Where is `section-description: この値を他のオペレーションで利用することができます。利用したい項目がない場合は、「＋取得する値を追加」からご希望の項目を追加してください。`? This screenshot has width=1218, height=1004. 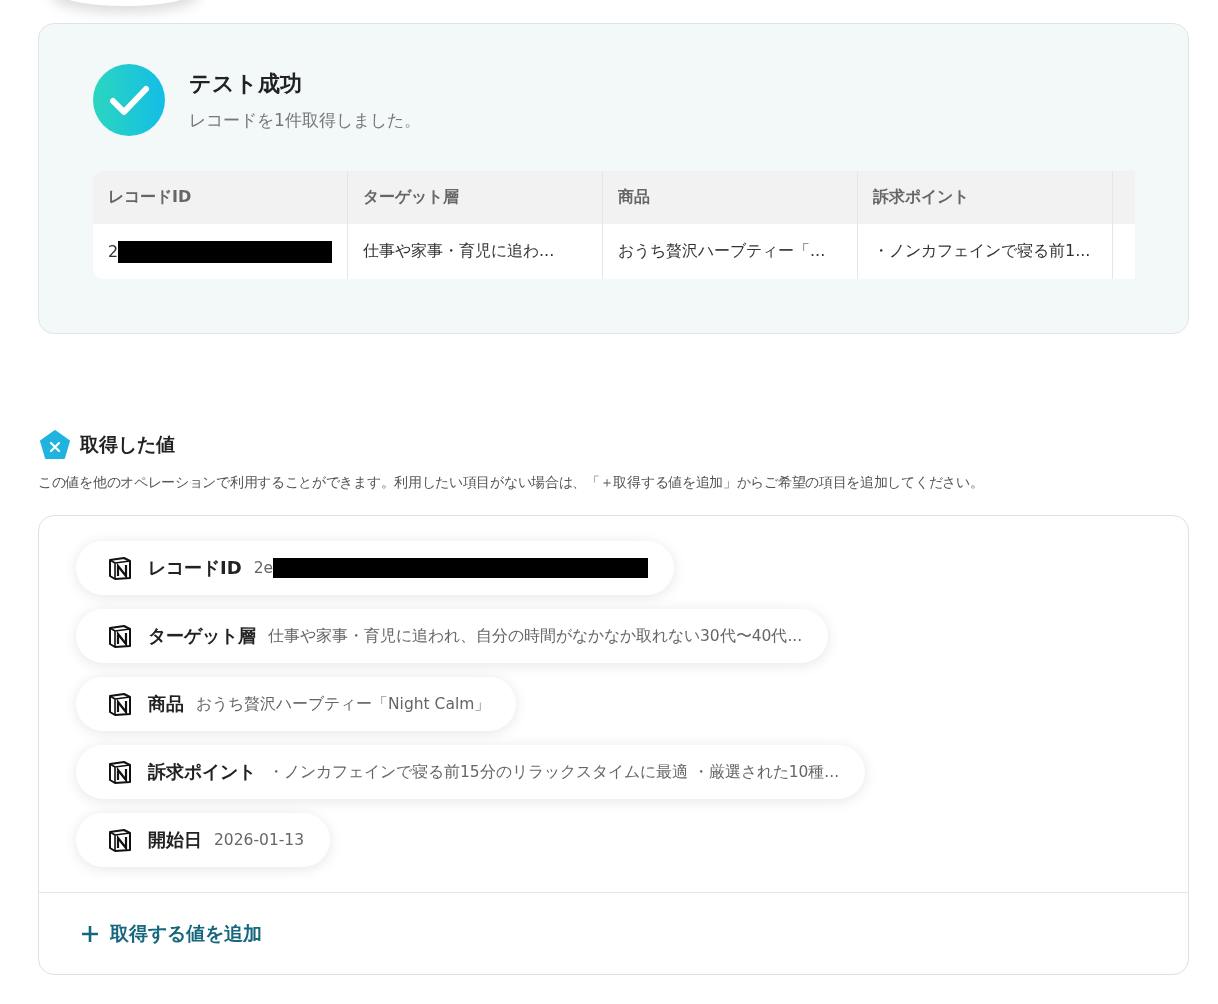
section-description: この値を他のオペレーションで利用することができます。利用したい項目がない場合は、「＋取得する値を追加」からご希望の項目を追加してください。 is located at coordinates (511, 483).